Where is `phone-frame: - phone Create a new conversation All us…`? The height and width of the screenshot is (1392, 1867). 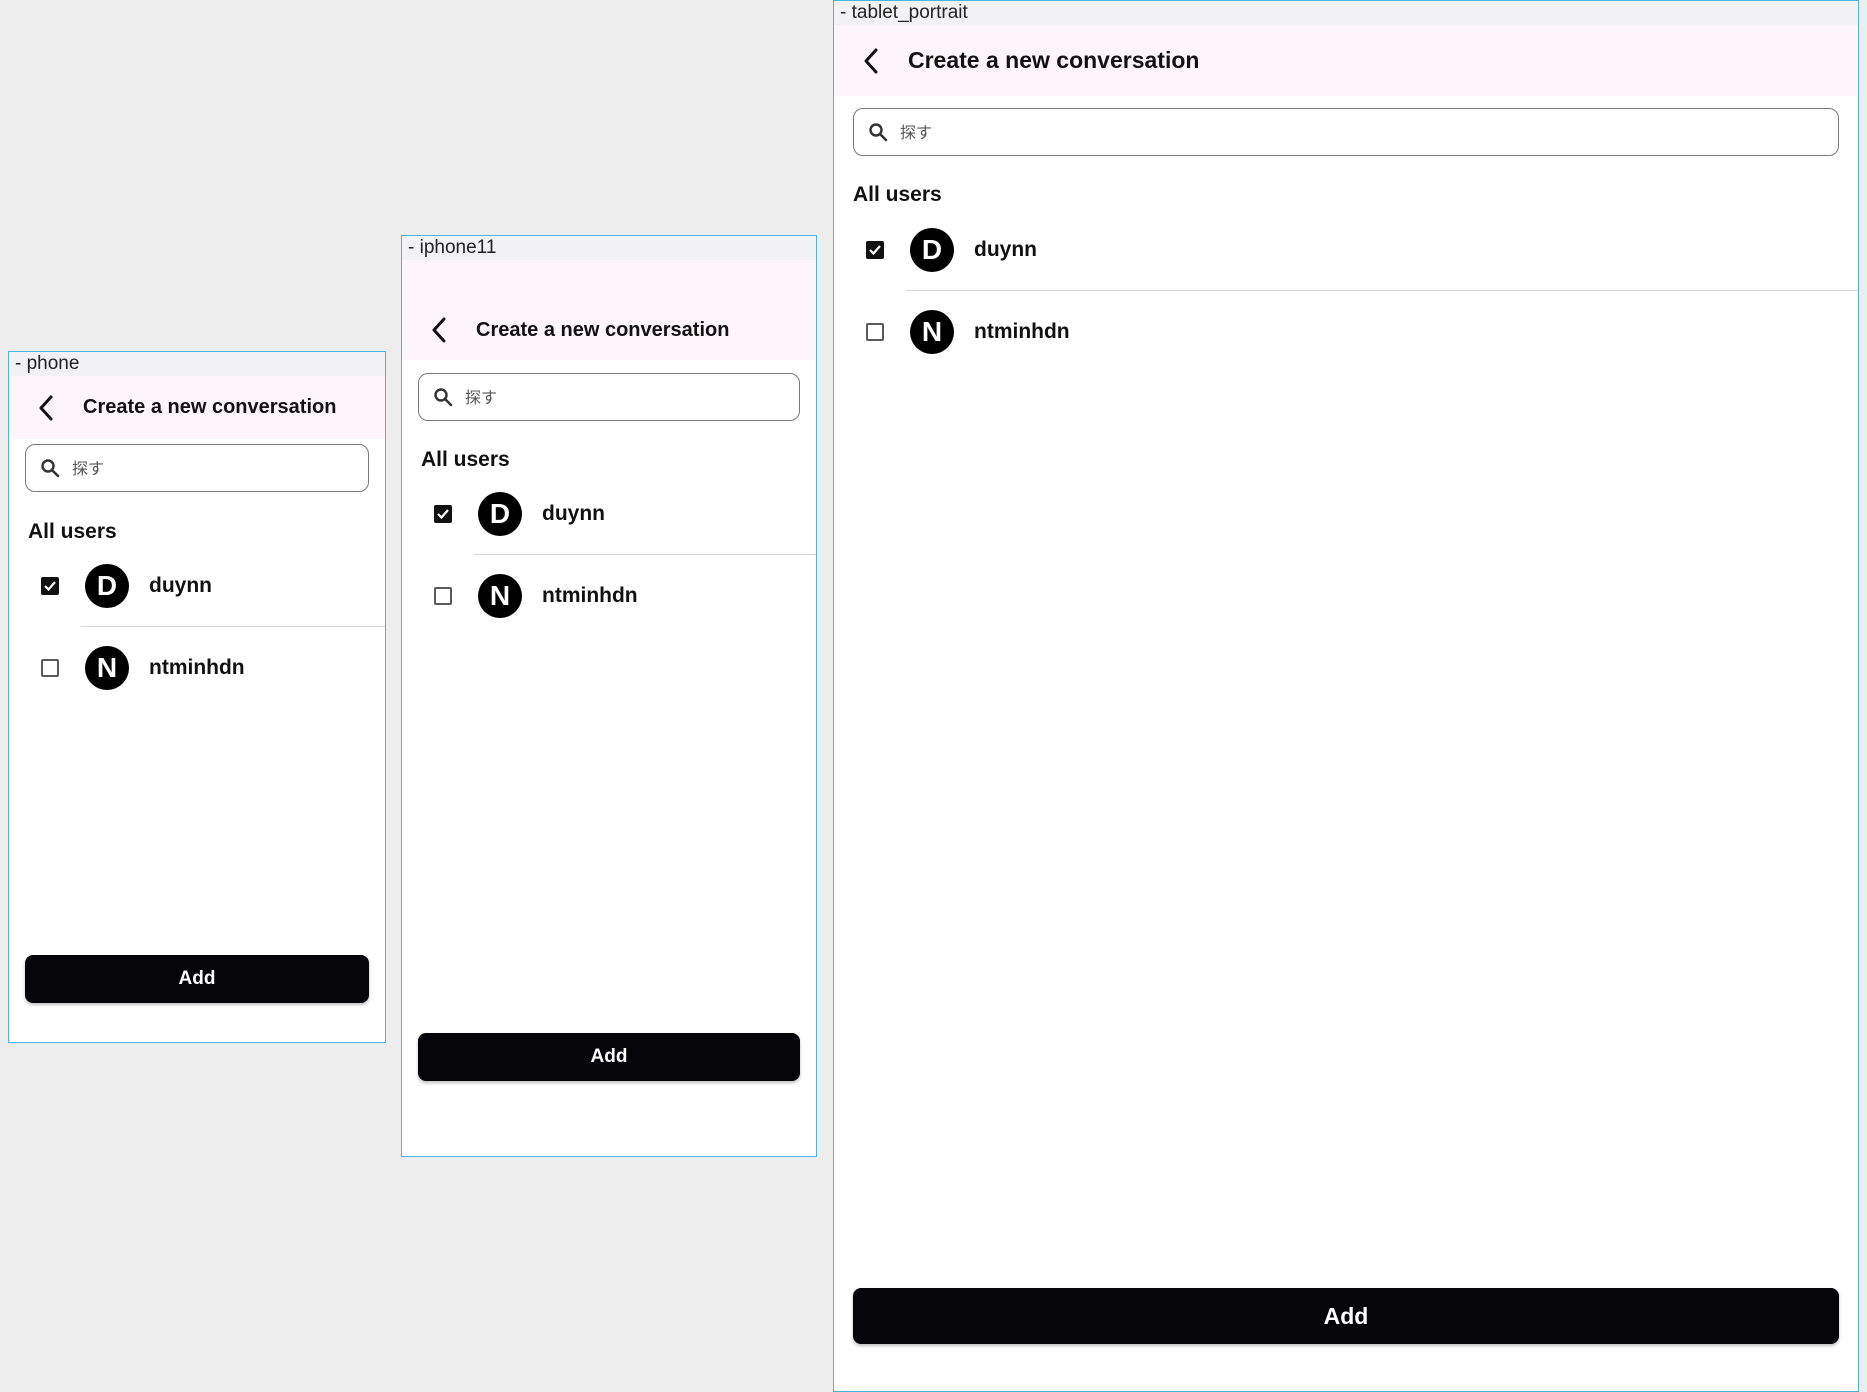 phone-frame: - phone Create a new conversation All us… is located at coordinates (197, 697).